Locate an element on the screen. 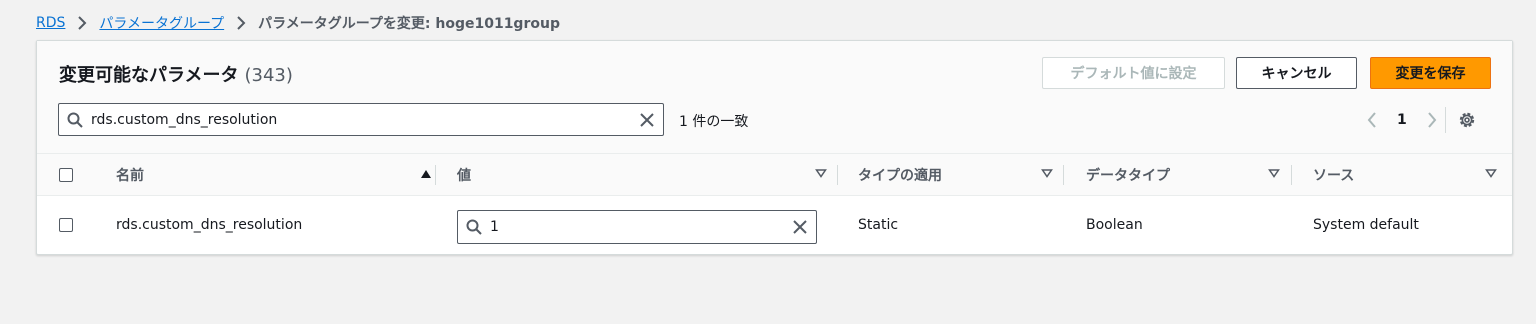 Image resolution: width=1536 pixels, height=324 pixels. parameter-value-input: 1 is located at coordinates (637, 227).